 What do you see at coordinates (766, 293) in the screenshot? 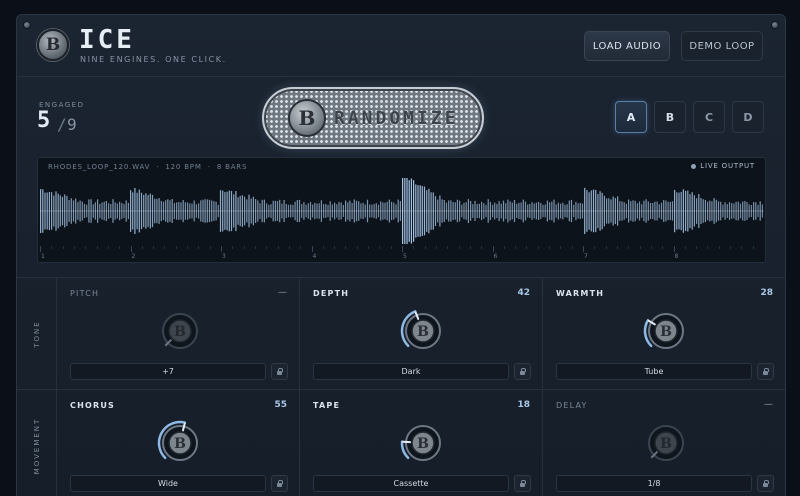
I see `warmth-value: 28` at bounding box center [766, 293].